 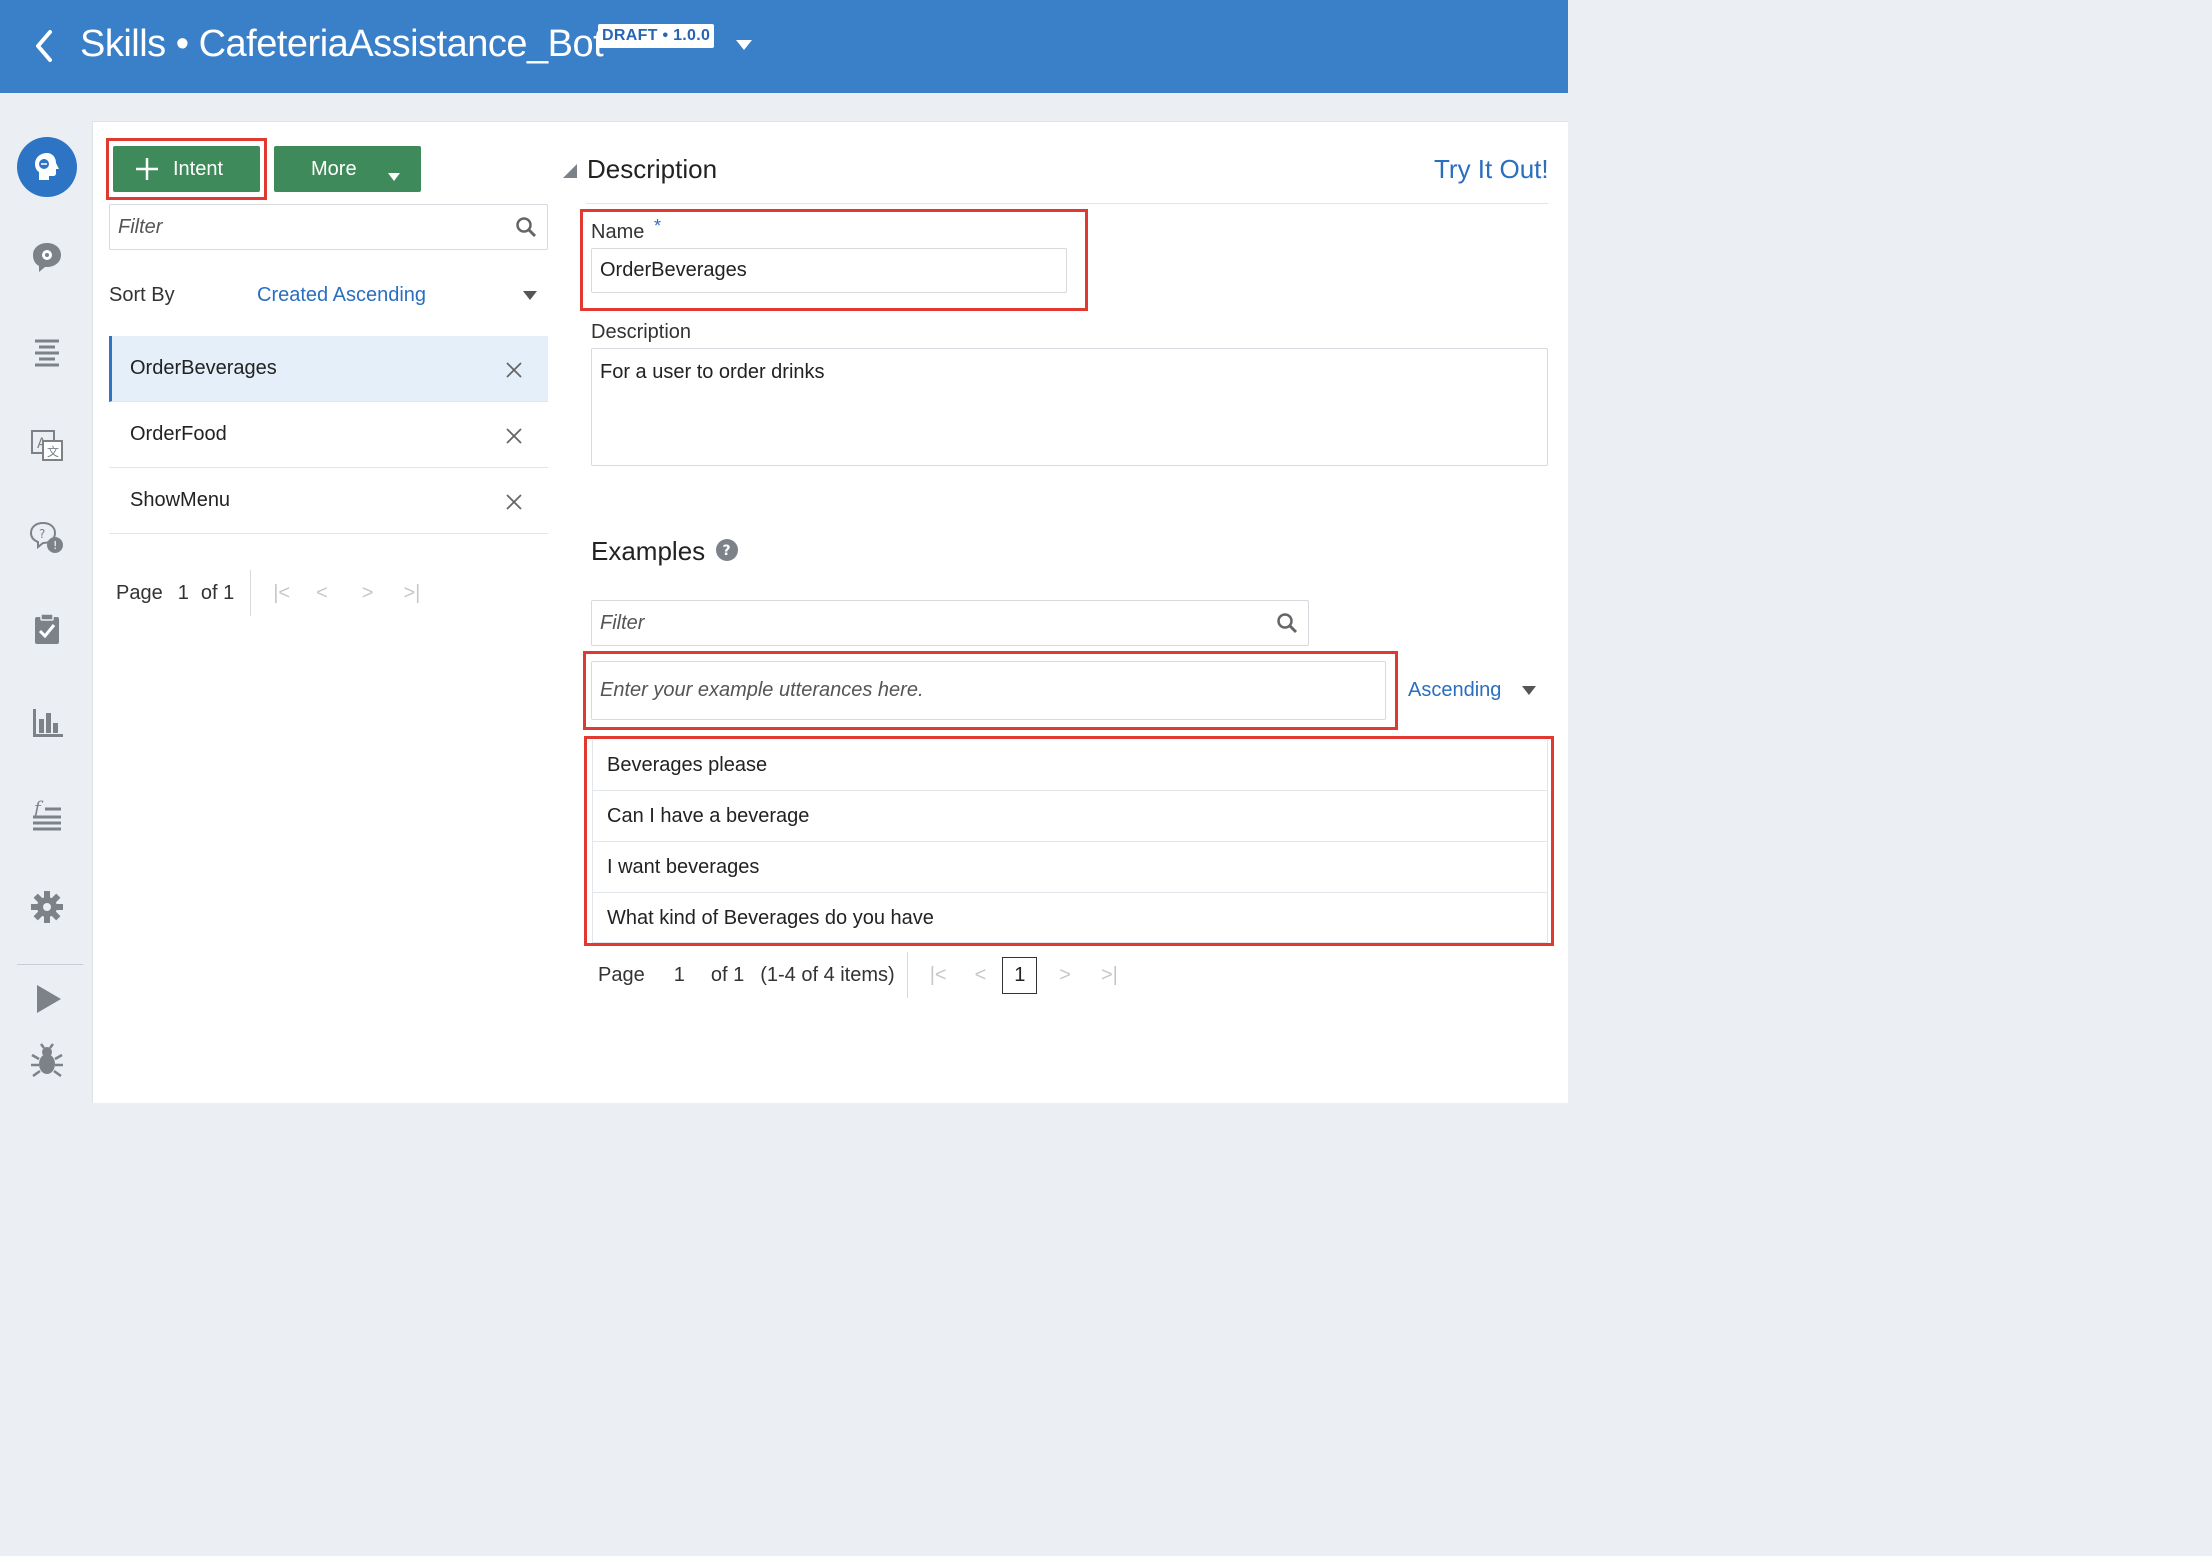 What do you see at coordinates (1069, 841) in the screenshot?
I see `highlight-examples` at bounding box center [1069, 841].